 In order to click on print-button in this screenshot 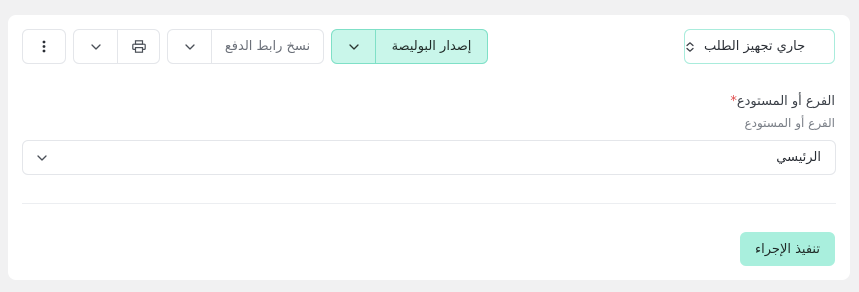, I will do `click(138, 46)`.